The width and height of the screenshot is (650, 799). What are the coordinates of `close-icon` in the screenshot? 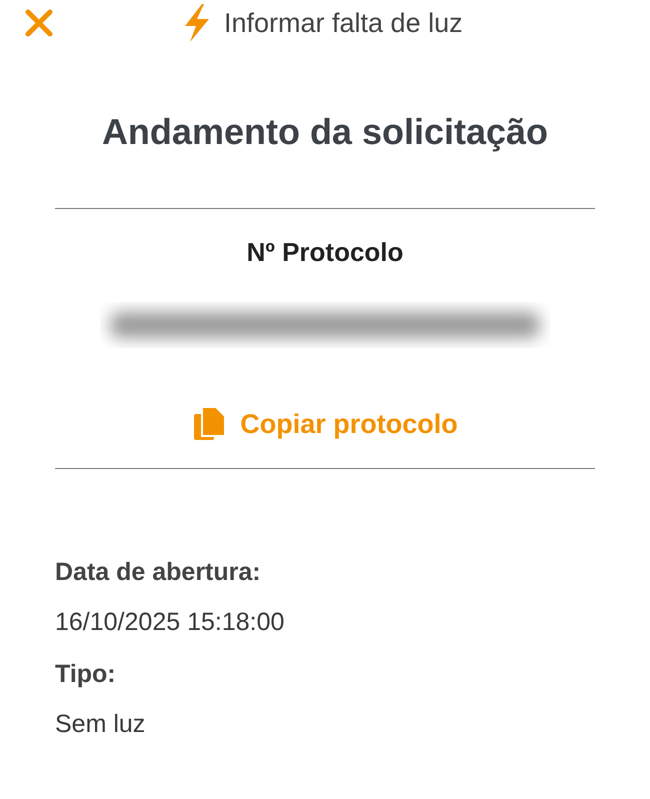 It's located at (39, 23).